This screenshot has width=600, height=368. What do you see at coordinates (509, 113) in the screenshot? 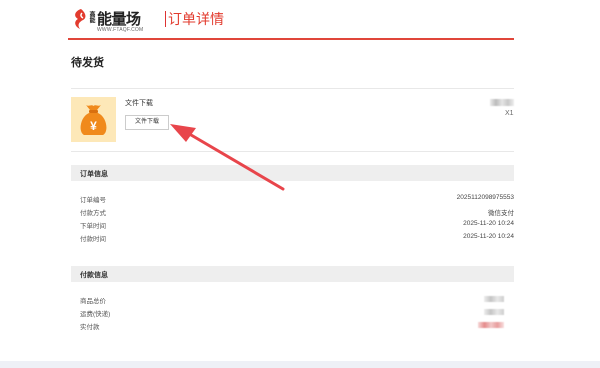
I see `product-quantity: X1` at bounding box center [509, 113].